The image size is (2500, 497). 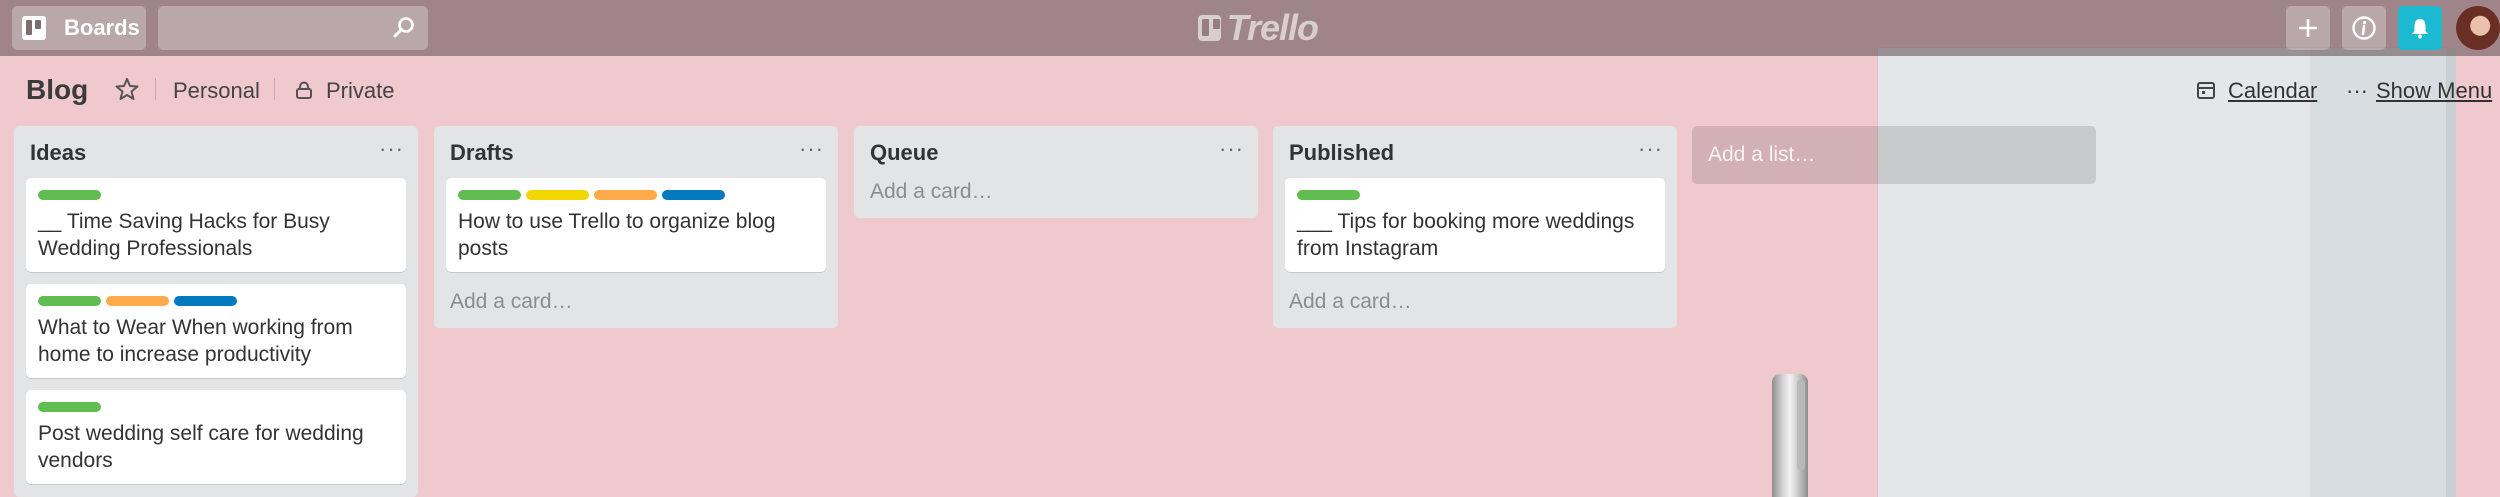 What do you see at coordinates (404, 28) in the screenshot?
I see `search-icon` at bounding box center [404, 28].